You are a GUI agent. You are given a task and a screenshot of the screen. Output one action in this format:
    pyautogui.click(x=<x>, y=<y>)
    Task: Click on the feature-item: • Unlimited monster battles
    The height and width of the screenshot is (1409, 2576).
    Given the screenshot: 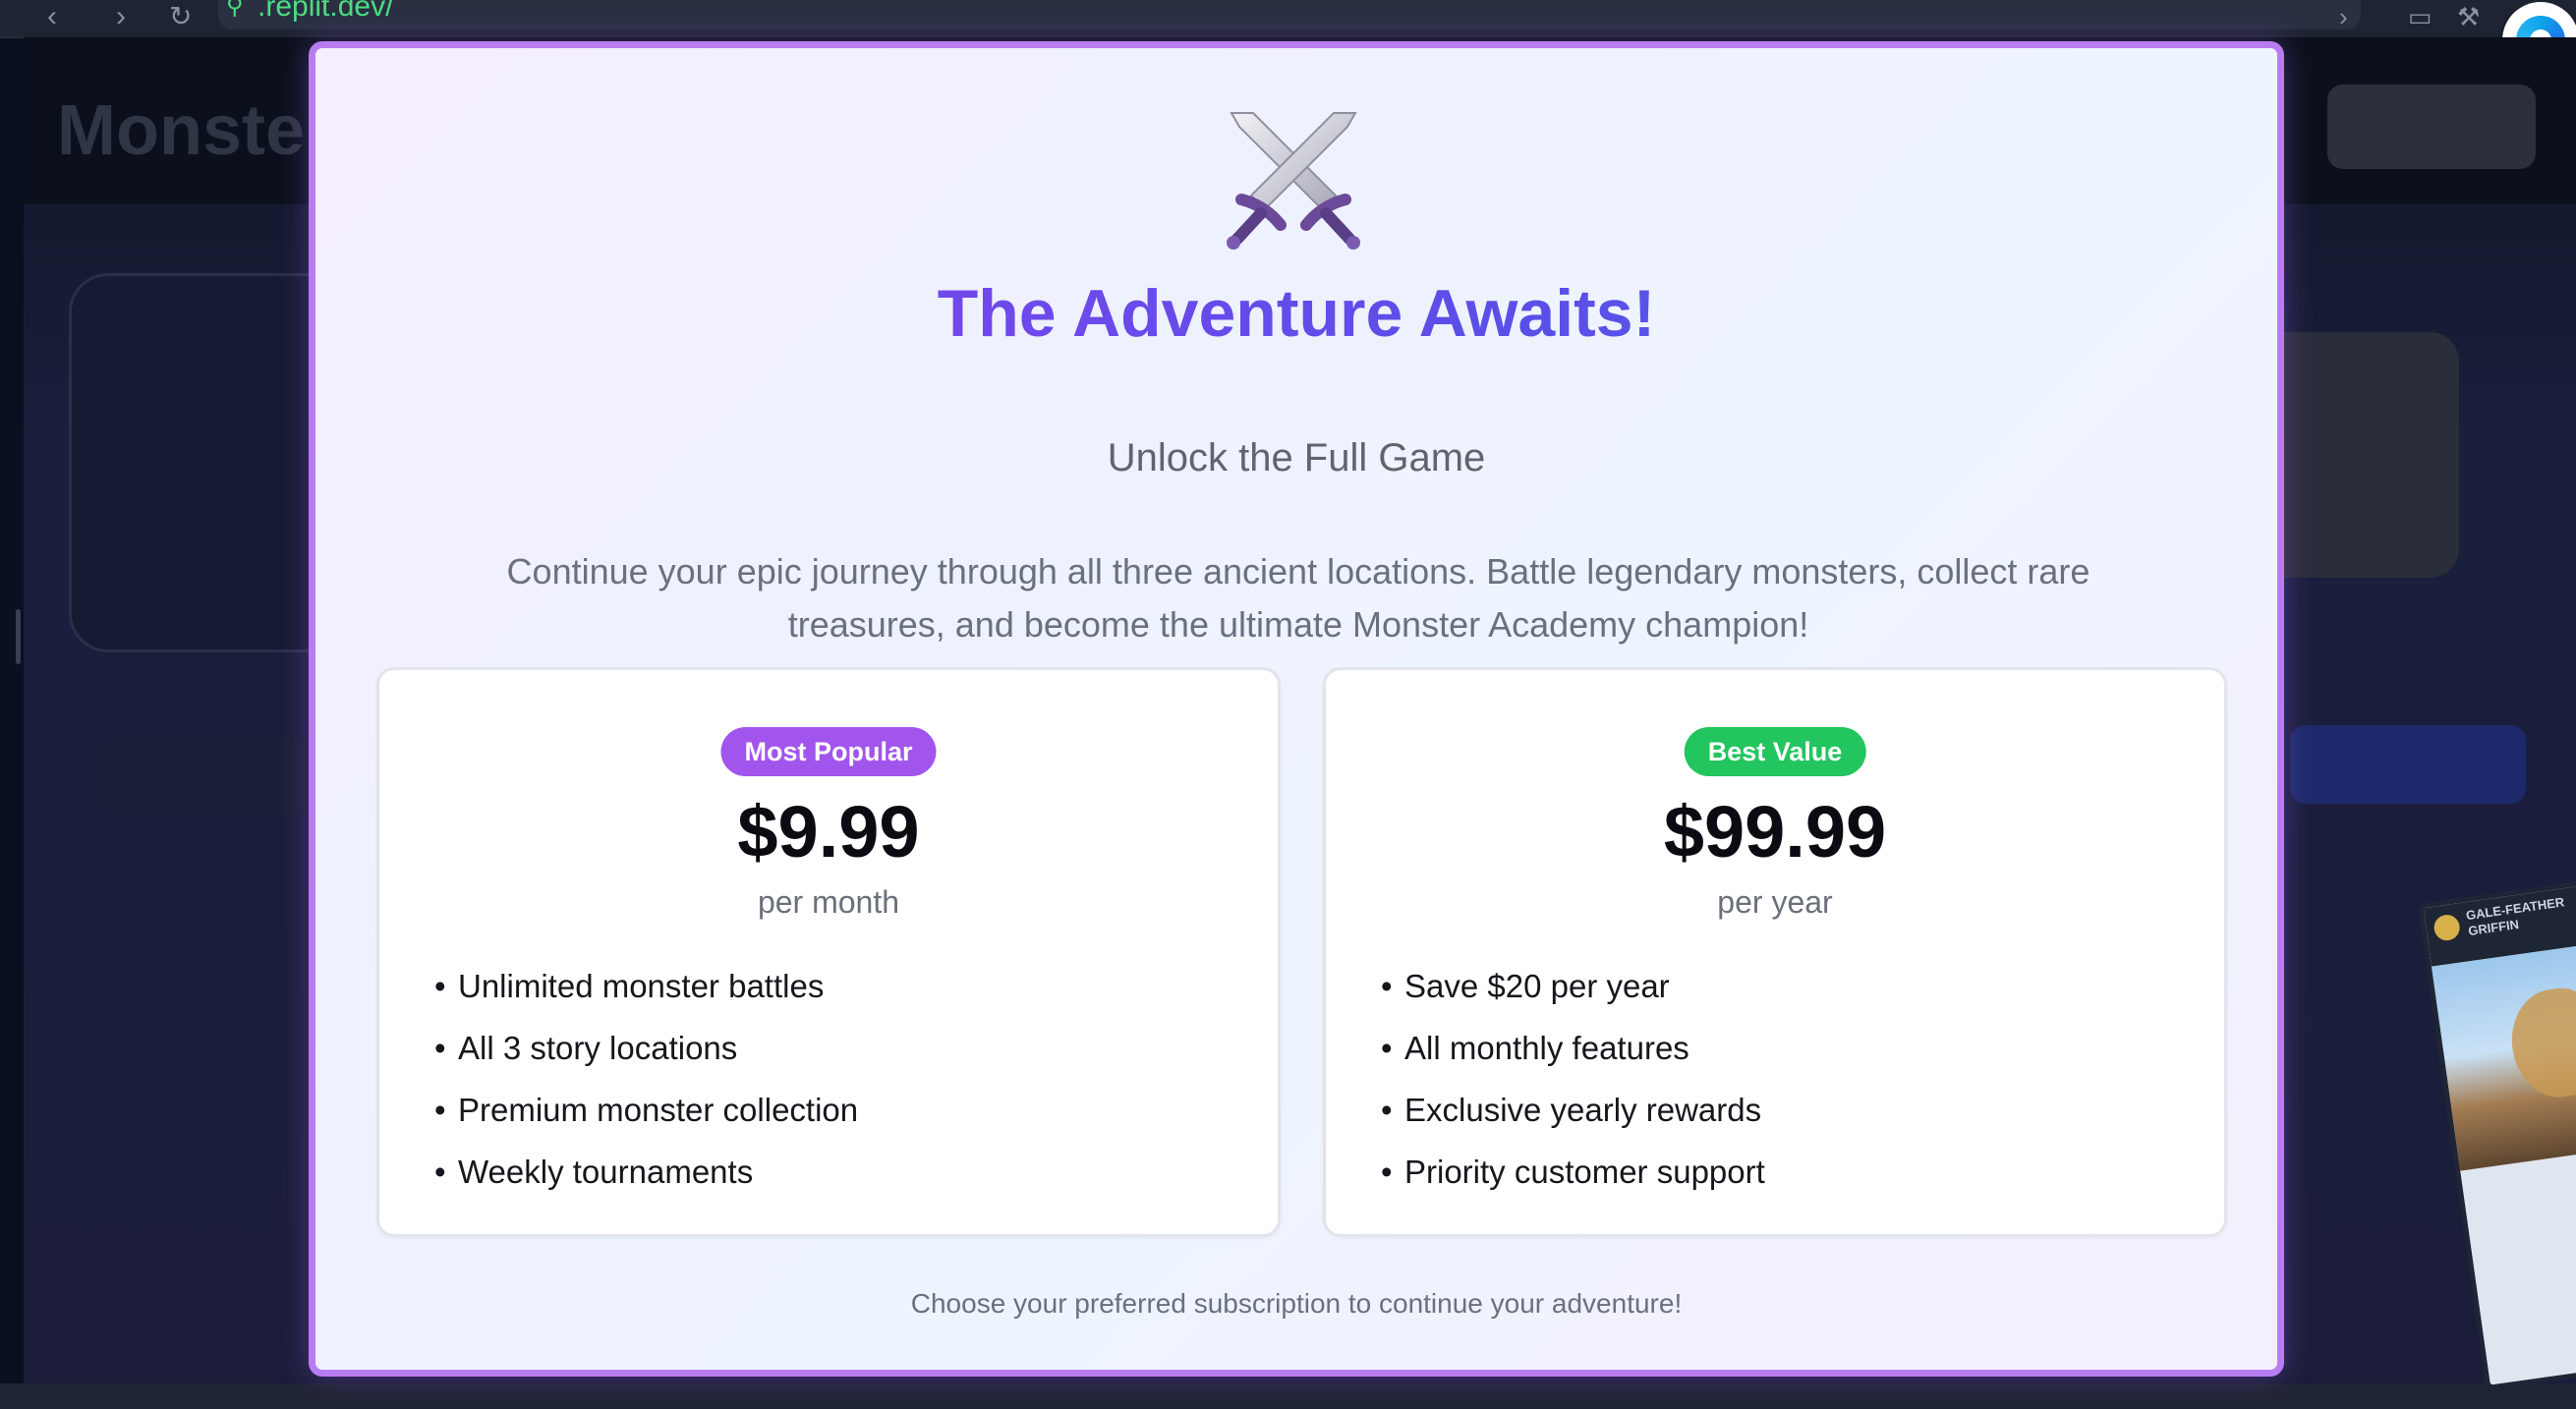 What is the action you would take?
    pyautogui.click(x=630, y=986)
    